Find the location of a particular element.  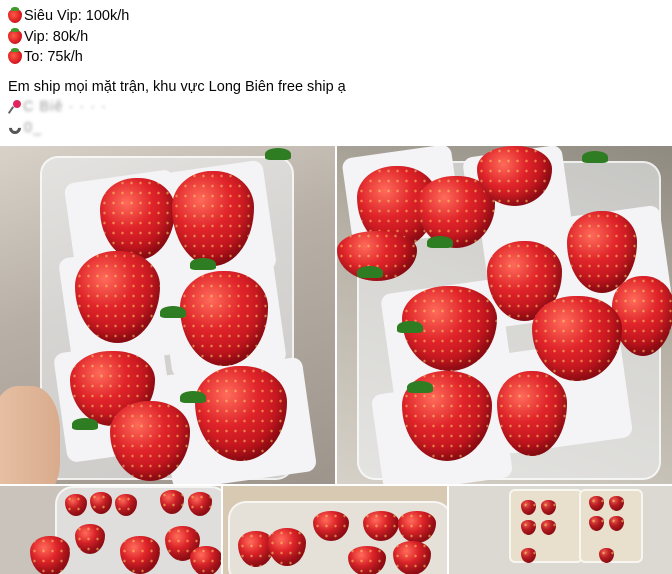

address-line: C Biê · · · · is located at coordinates (338, 107).